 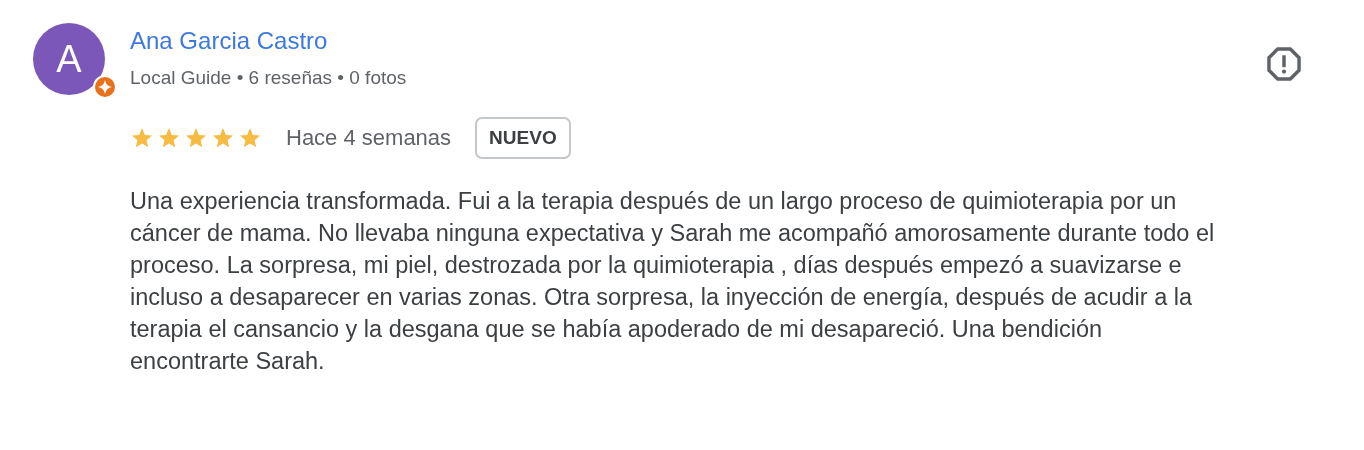 I want to click on new-badge: NUEVO, so click(x=523, y=138).